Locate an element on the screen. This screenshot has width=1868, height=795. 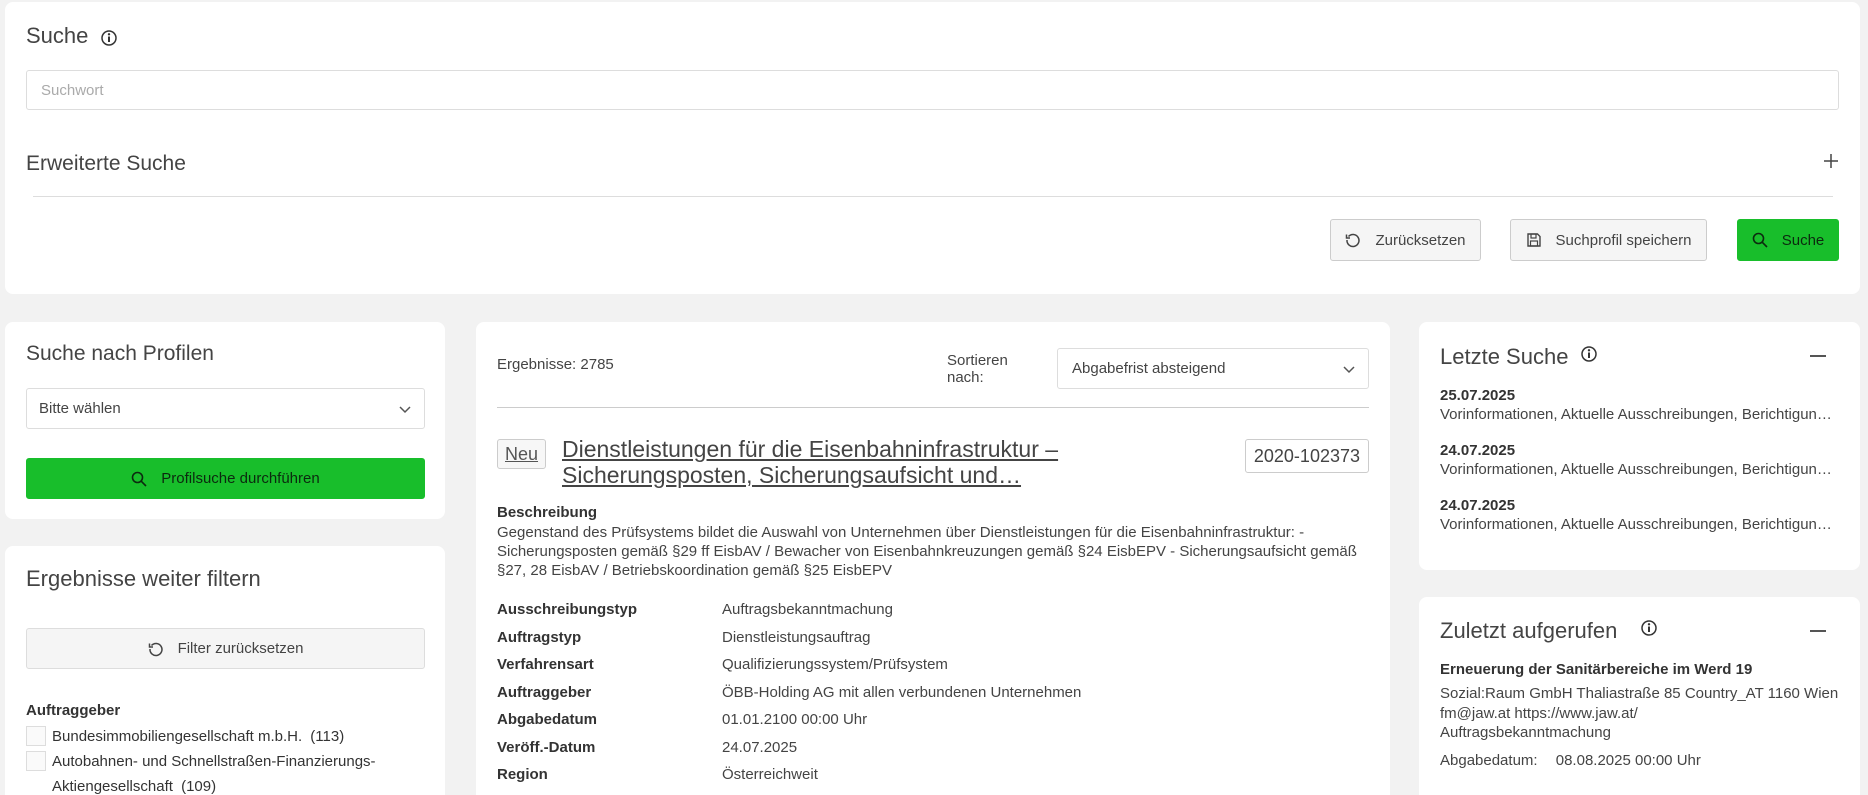
detail-value: Auftragsbekanntmachung is located at coordinates (807, 610).